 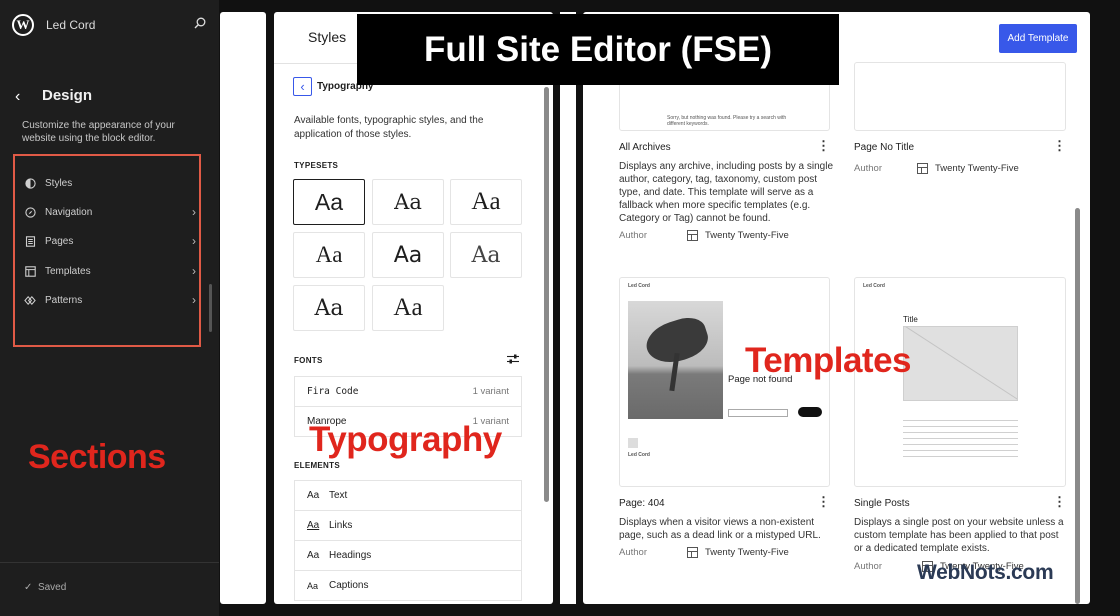 I want to click on template-name: Page: 404, so click(x=642, y=503).